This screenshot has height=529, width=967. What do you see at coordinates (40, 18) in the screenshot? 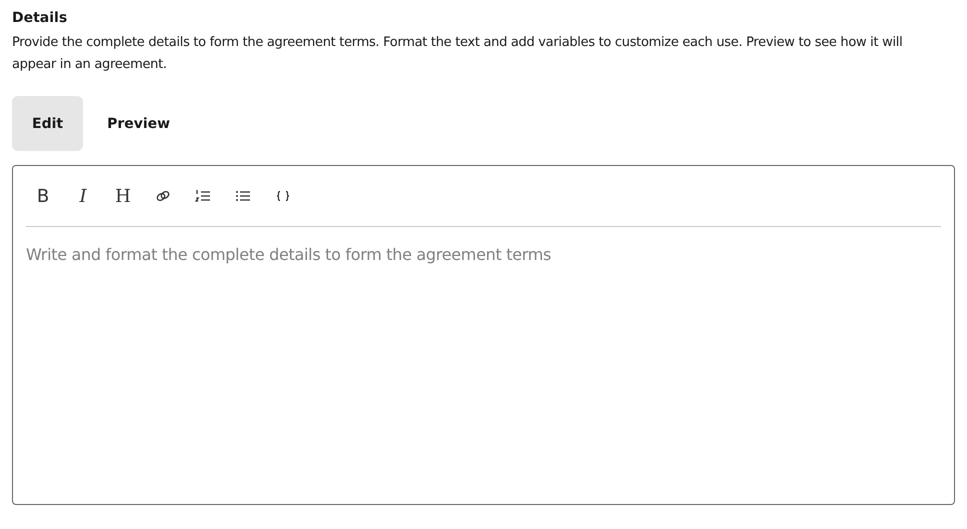
I see `section-title: Details` at bounding box center [40, 18].